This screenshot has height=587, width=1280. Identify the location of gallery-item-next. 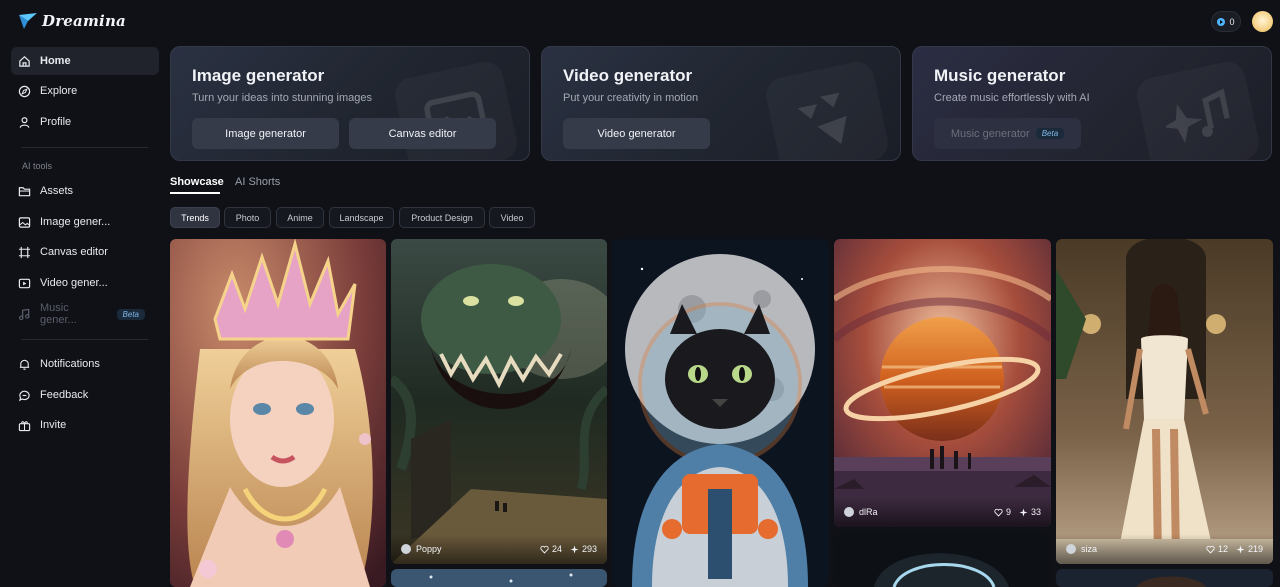
(499, 578).